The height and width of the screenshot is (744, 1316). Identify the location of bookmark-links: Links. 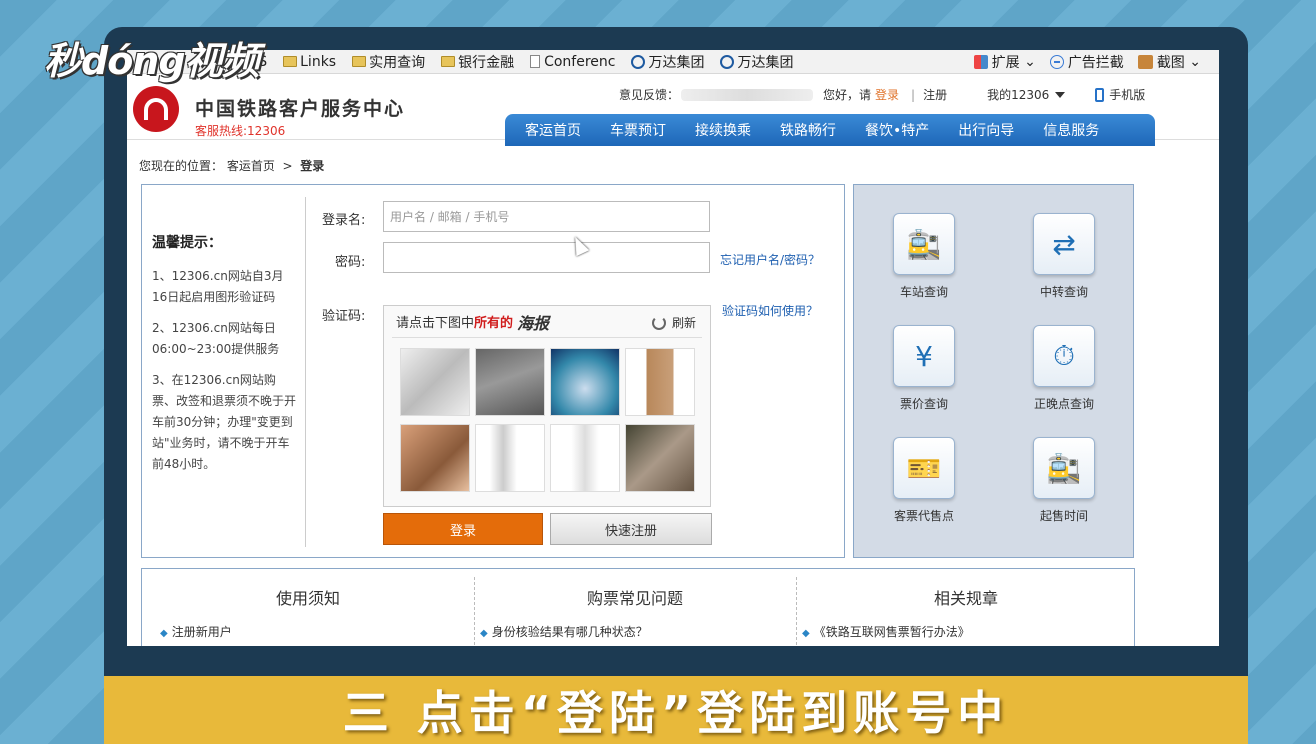
(309, 62).